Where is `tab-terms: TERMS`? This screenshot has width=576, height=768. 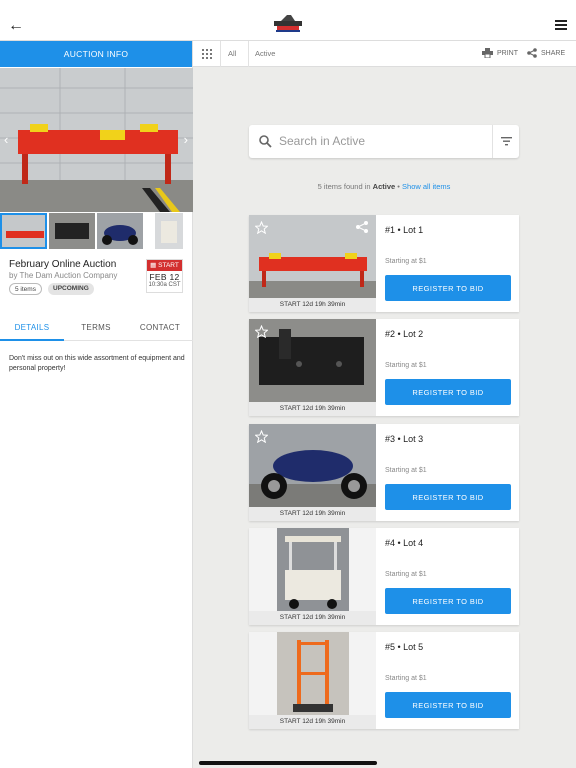
tab-terms: TERMS is located at coordinates (96, 328).